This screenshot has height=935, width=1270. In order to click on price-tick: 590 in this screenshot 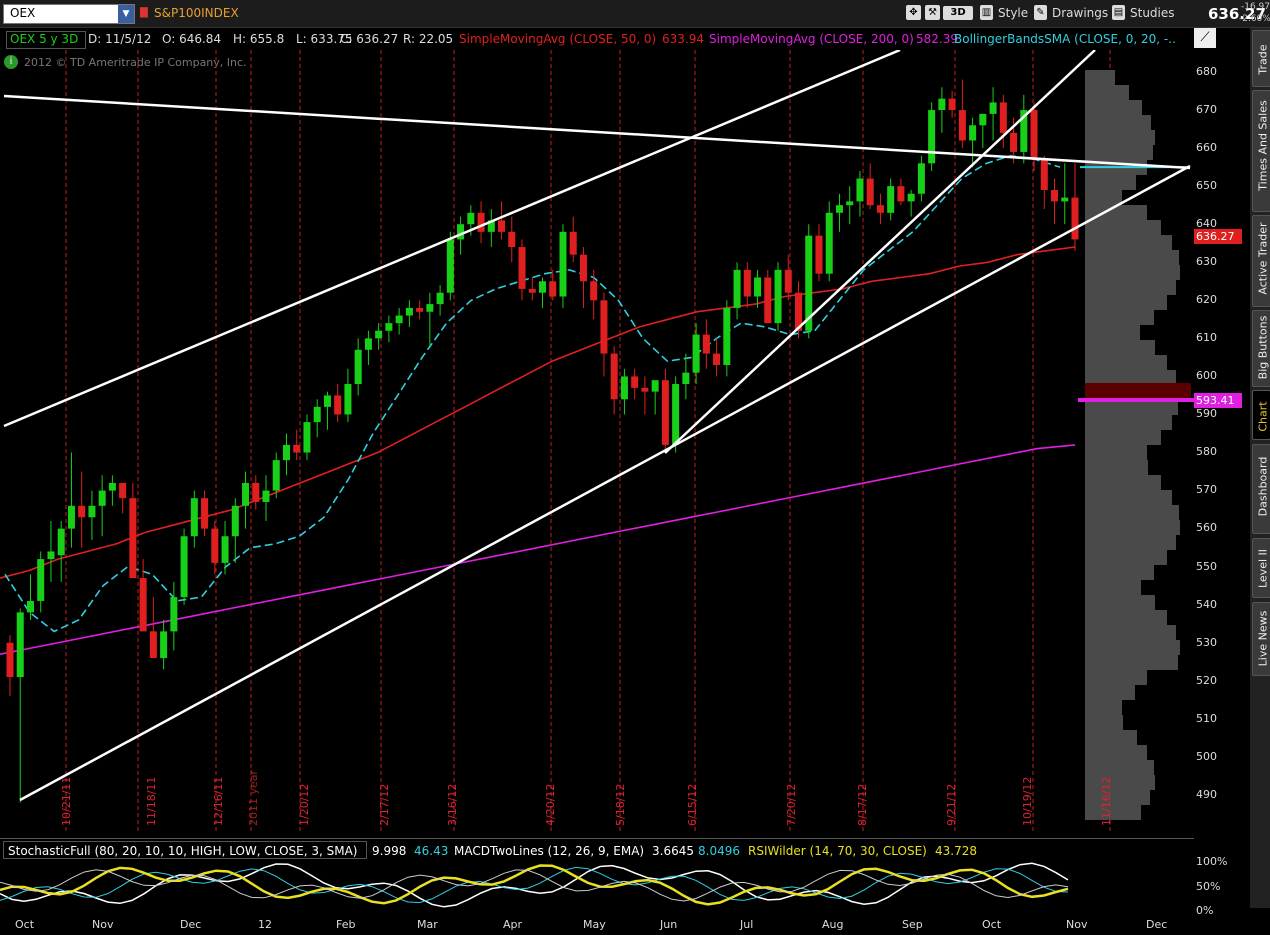, I will do `click(1206, 413)`.